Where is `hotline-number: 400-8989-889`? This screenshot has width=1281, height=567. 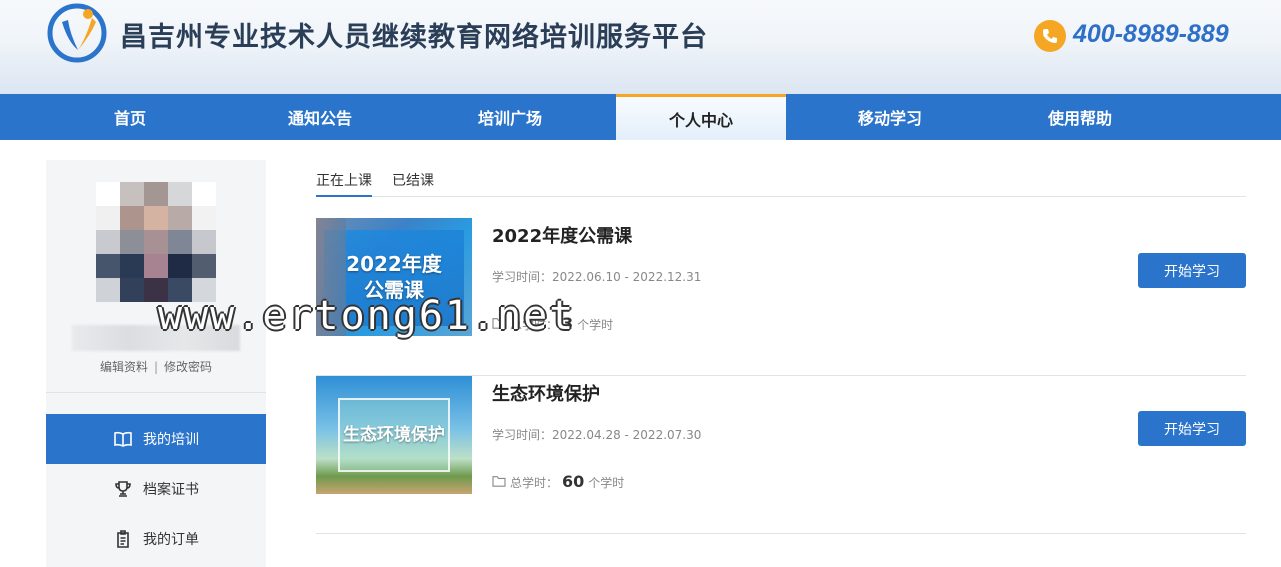
hotline-number: 400-8989-889 is located at coordinates (1151, 34).